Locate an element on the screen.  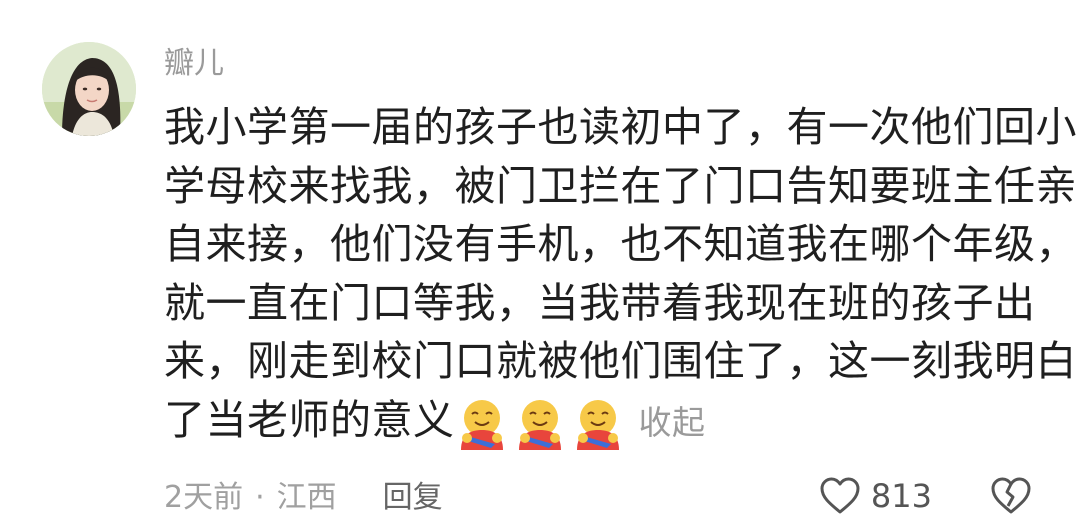
comment-line: 来，刚走到校门口就被他们围住了，这一刻我明白 is located at coordinates (620, 361).